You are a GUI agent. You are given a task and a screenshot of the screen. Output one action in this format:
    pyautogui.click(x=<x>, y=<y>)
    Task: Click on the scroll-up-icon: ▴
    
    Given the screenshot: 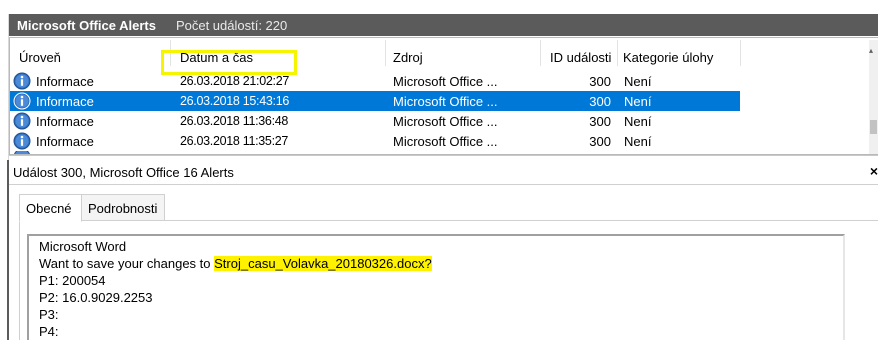 What is the action you would take?
    pyautogui.click(x=871, y=50)
    